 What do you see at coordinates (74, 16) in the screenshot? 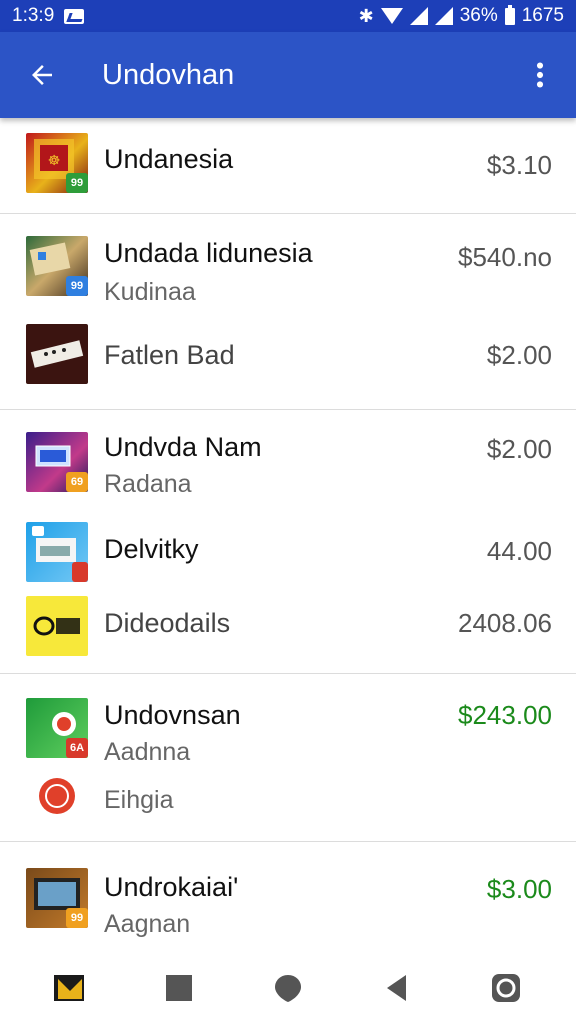
I see `notification-icon` at bounding box center [74, 16].